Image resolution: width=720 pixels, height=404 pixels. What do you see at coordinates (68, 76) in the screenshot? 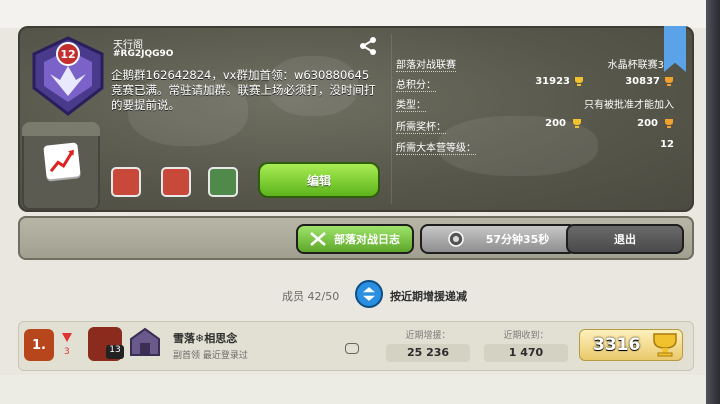
I see `clan-badge-icon: 12` at bounding box center [68, 76].